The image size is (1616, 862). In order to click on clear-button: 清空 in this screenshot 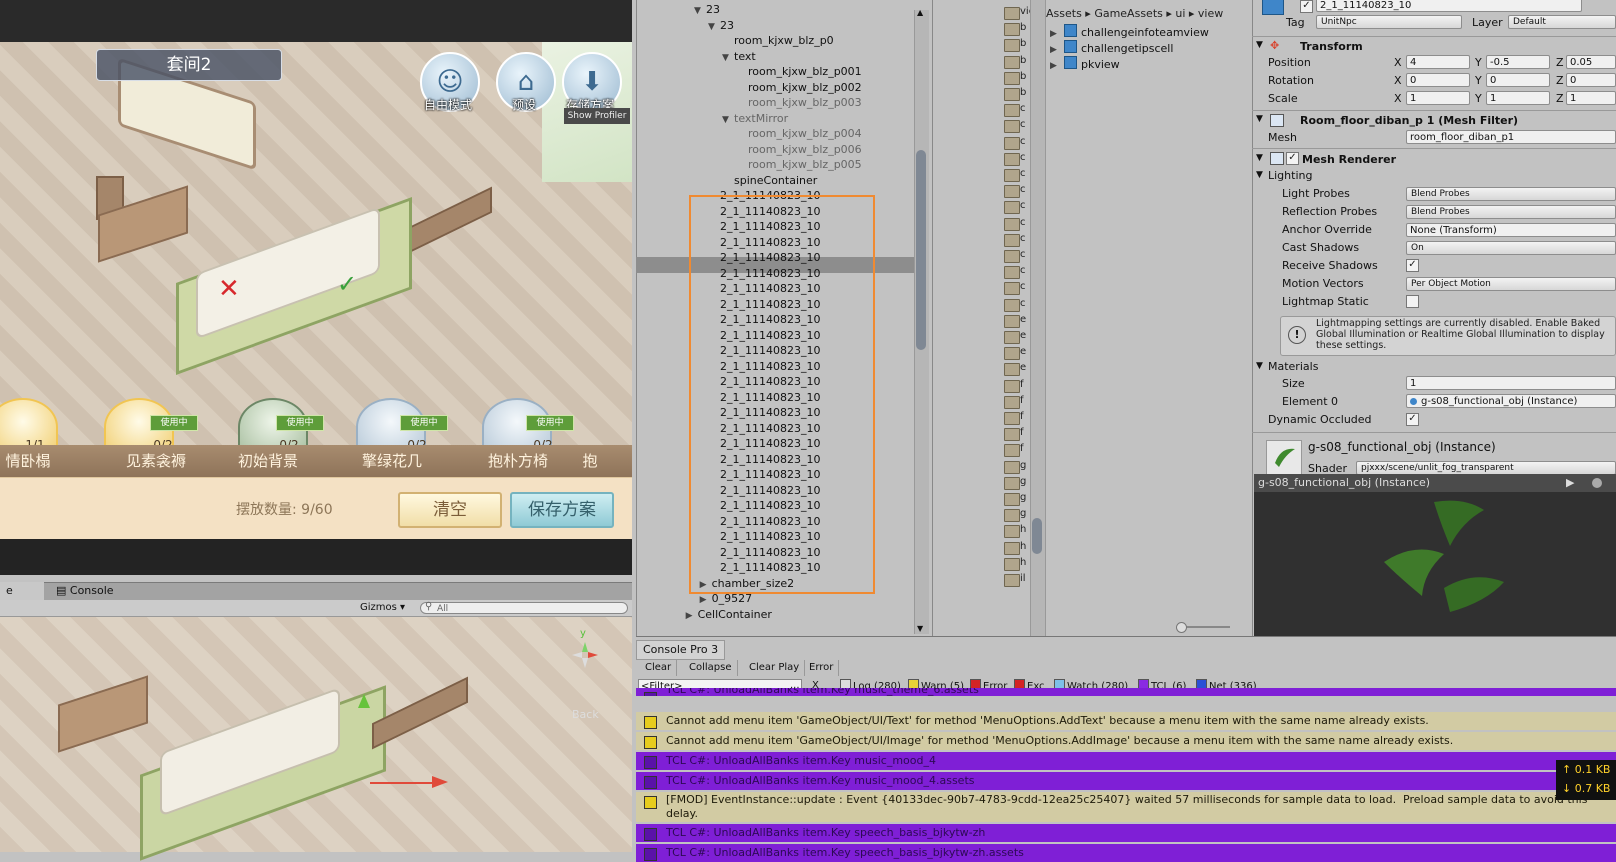, I will do `click(450, 510)`.